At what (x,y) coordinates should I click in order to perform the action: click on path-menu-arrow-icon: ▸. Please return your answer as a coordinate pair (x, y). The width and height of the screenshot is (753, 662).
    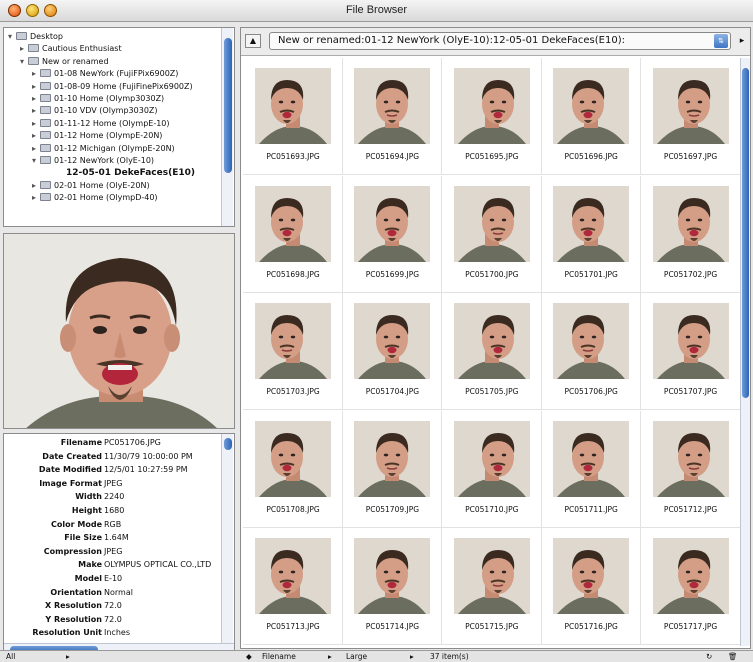
    Looking at the image, I should click on (742, 41).